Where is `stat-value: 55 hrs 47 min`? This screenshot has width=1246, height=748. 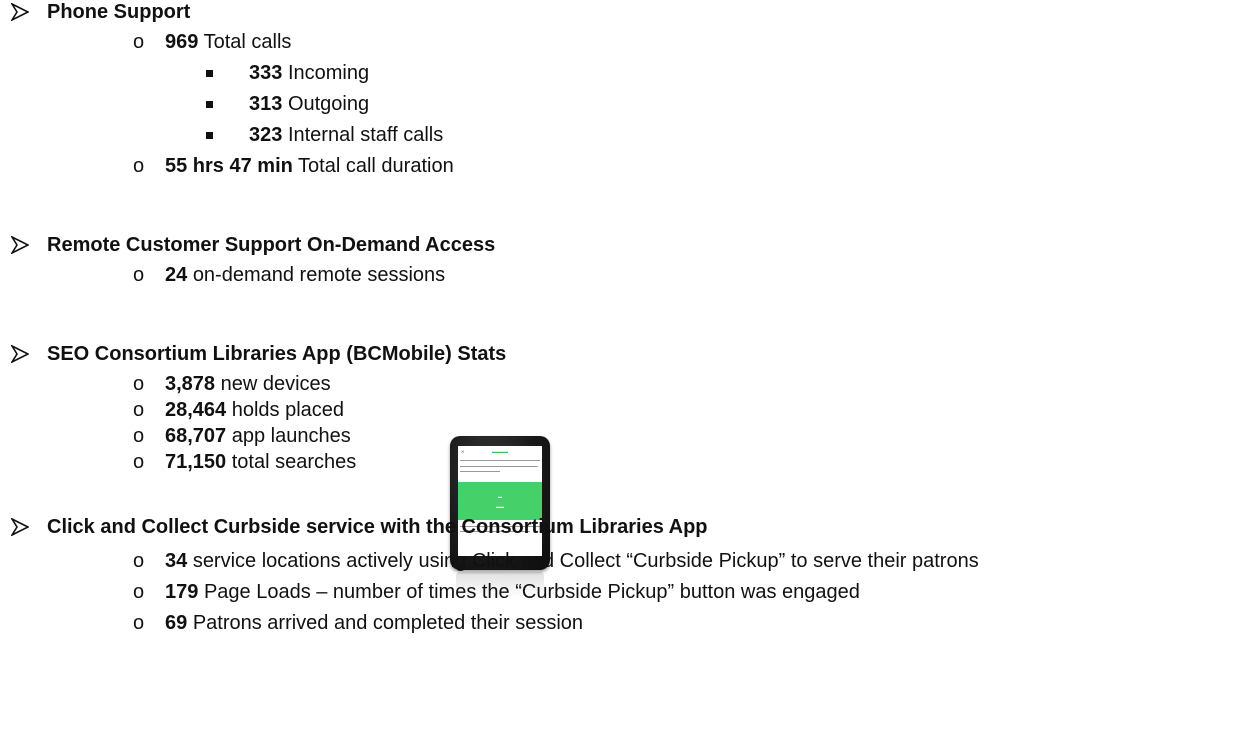 stat-value: 55 hrs 47 min is located at coordinates (229, 166).